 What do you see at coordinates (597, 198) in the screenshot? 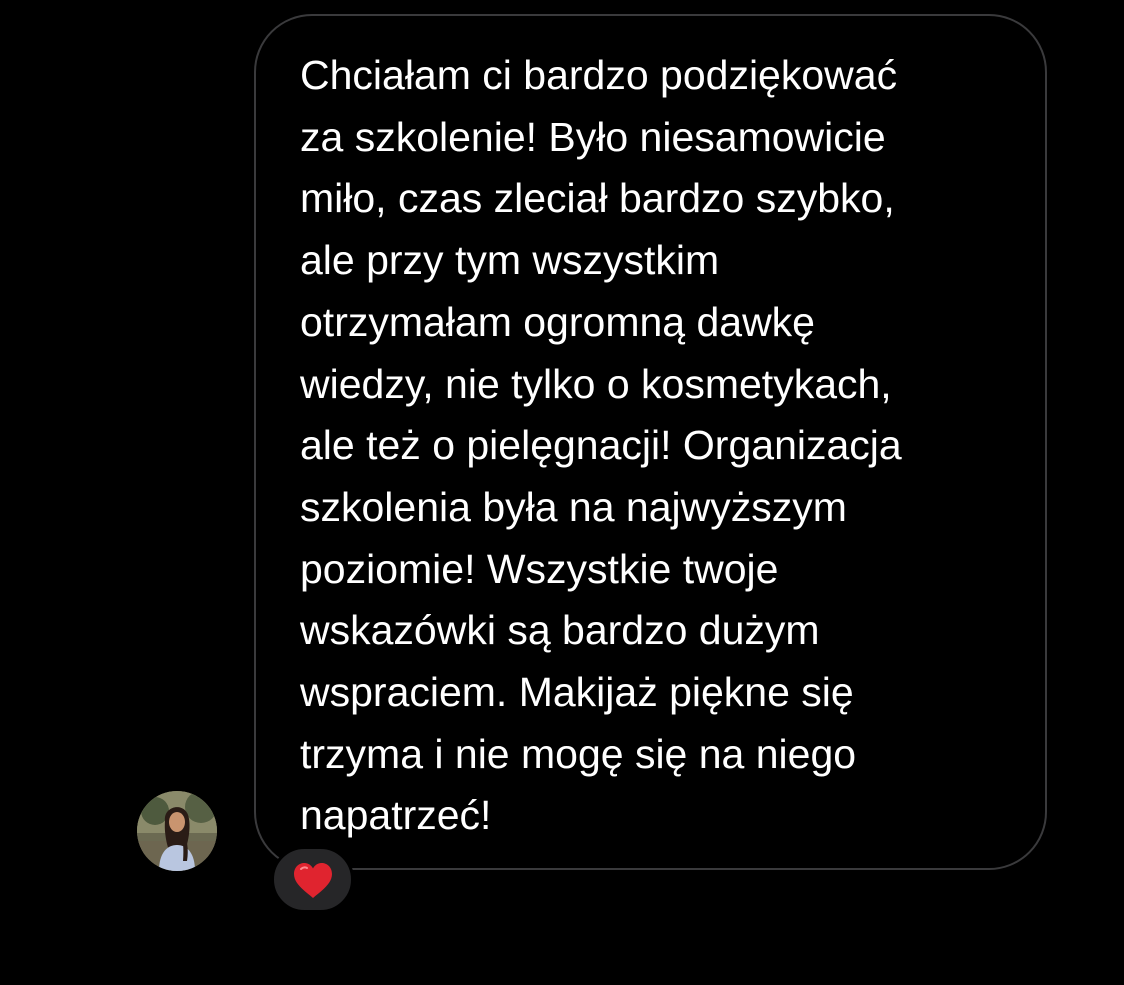
I see `message-line: miło, czas zleciał bardzo szybko,` at bounding box center [597, 198].